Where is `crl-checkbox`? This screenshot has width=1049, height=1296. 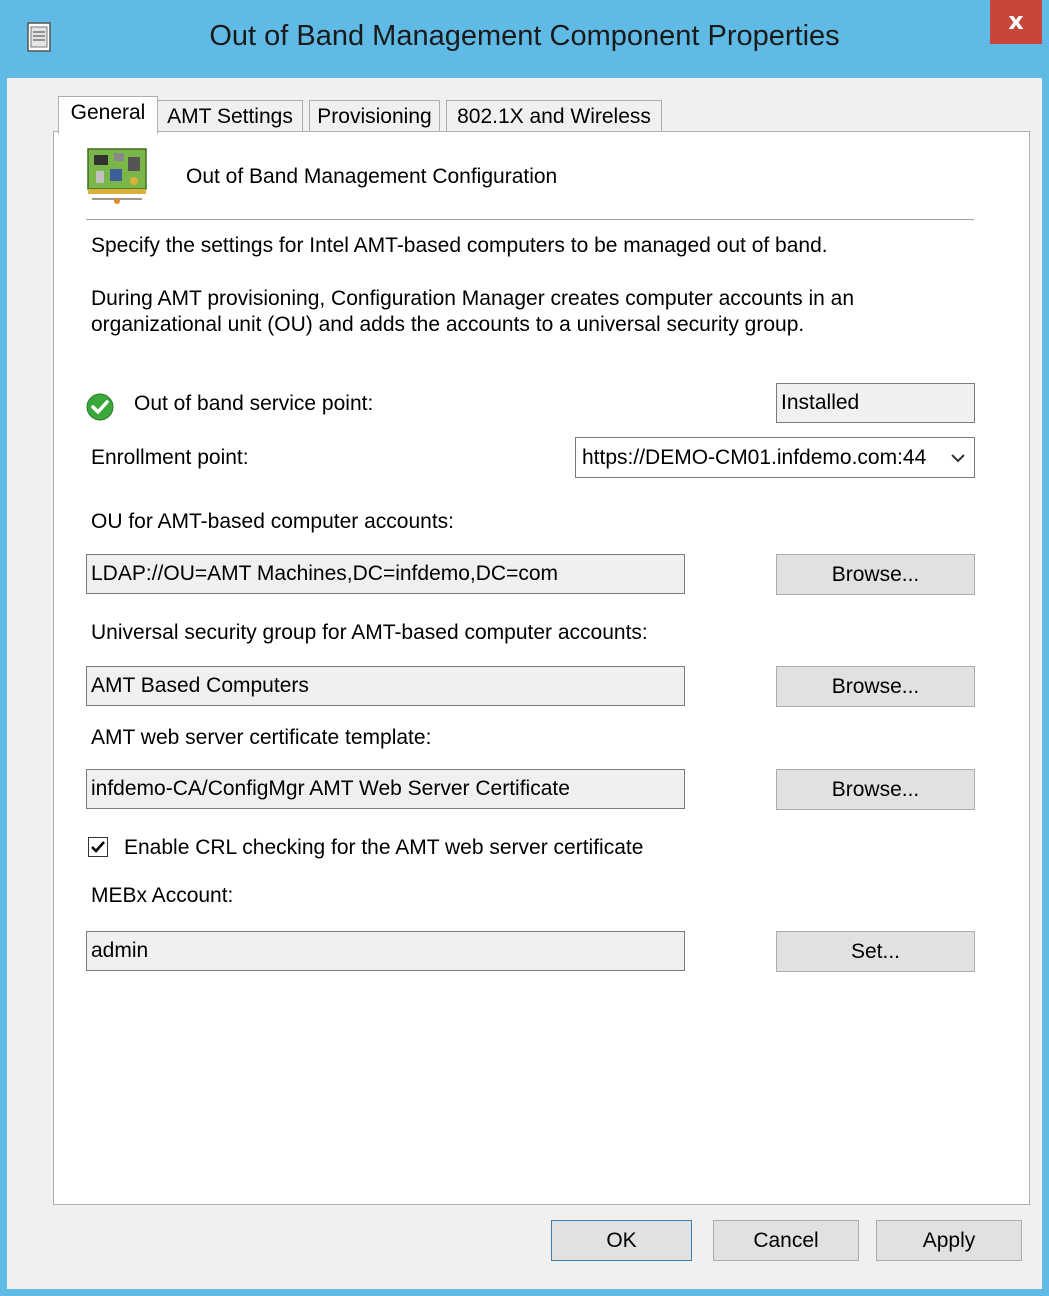
crl-checkbox is located at coordinates (98, 847).